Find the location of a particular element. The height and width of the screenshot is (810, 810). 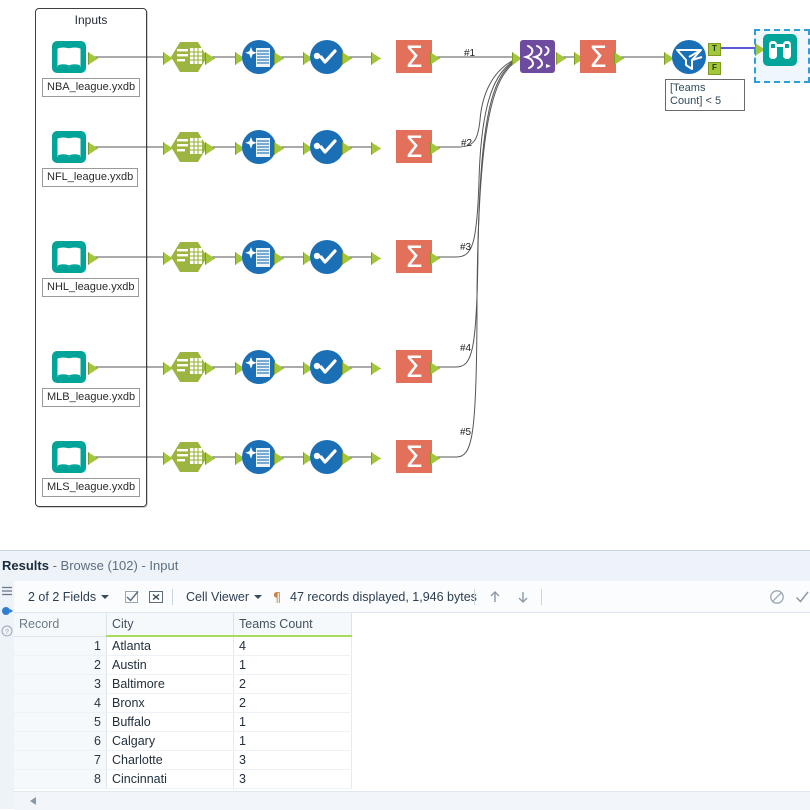

no-entry-icon is located at coordinates (777, 597).